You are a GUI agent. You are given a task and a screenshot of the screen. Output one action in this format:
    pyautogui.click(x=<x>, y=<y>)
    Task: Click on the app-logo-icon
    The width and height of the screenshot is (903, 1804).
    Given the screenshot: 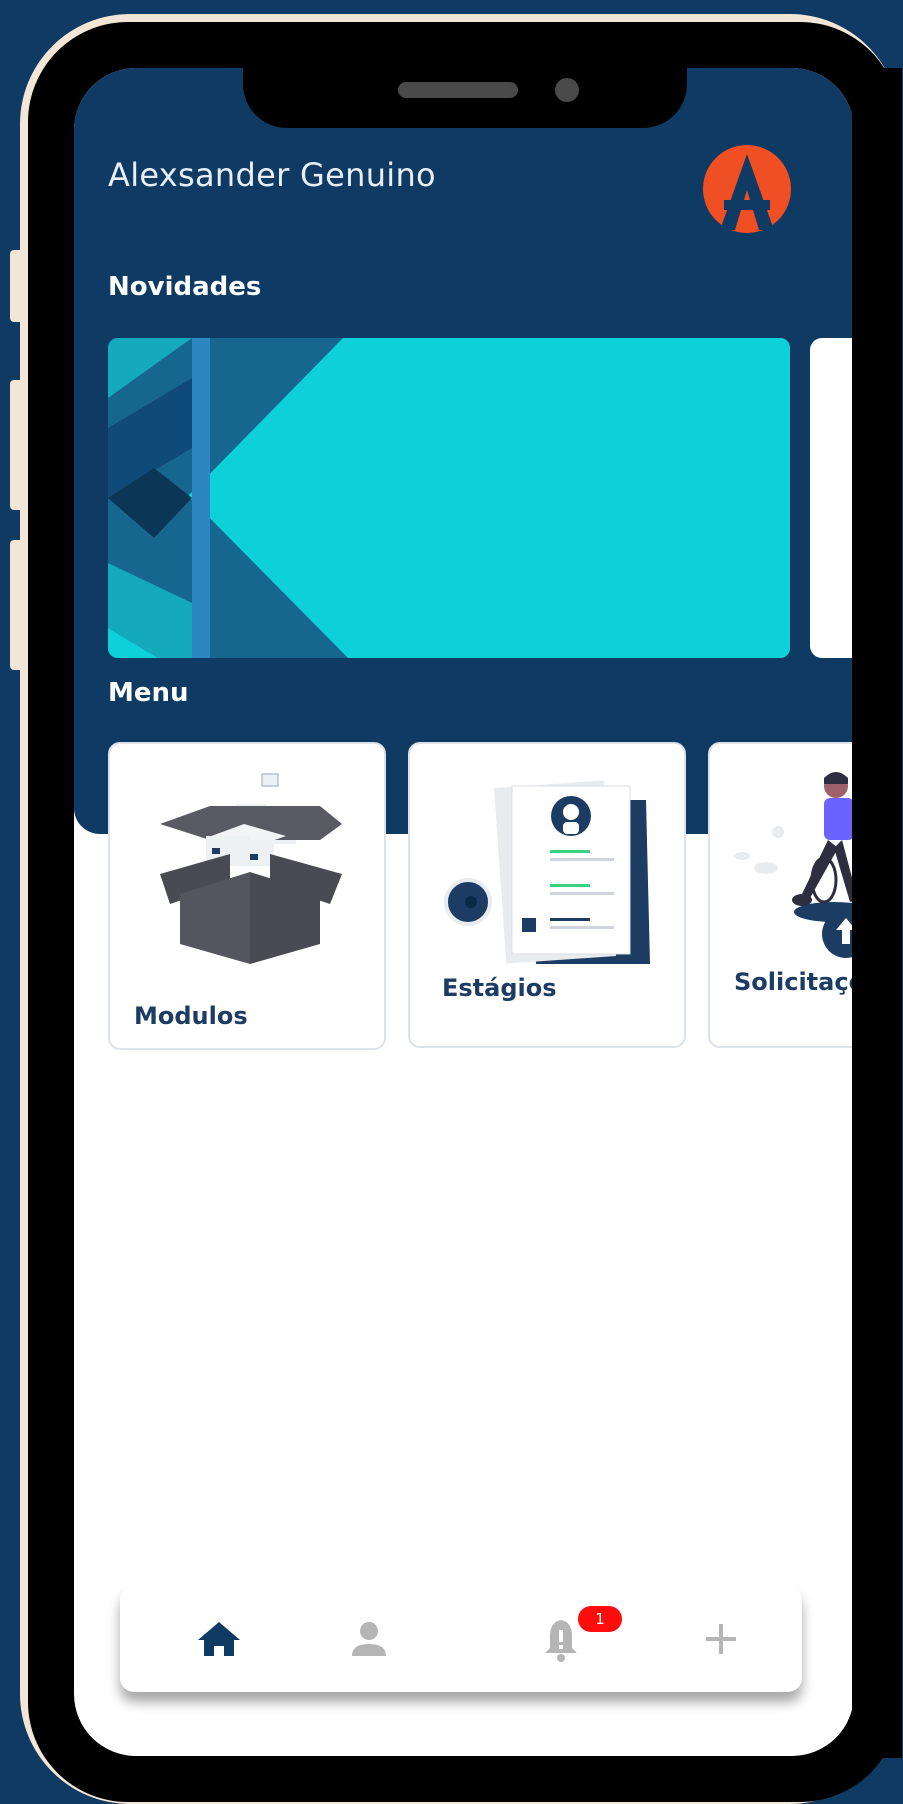 What is the action you would take?
    pyautogui.click(x=747, y=189)
    